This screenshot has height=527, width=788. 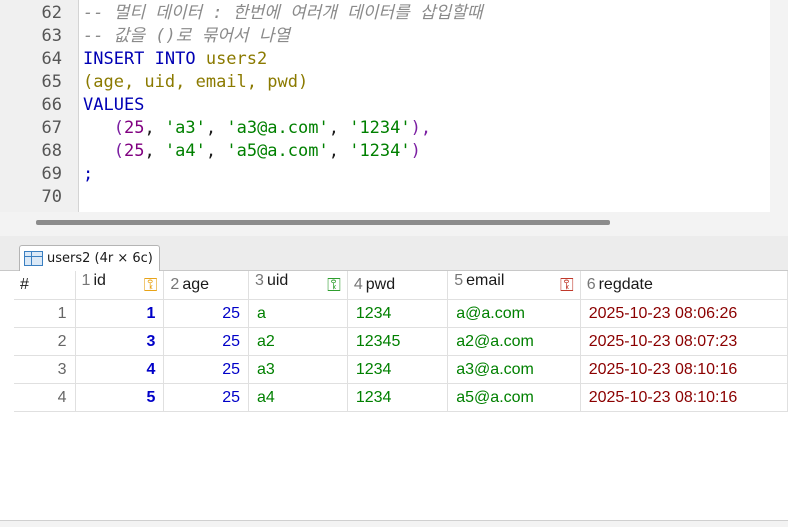 I want to click on grid-header-row: #1 id ⚿ 2 age 3 uid ⚿ 4 pwd 5 email ⚿ 6 regdate, so click(x=401, y=285).